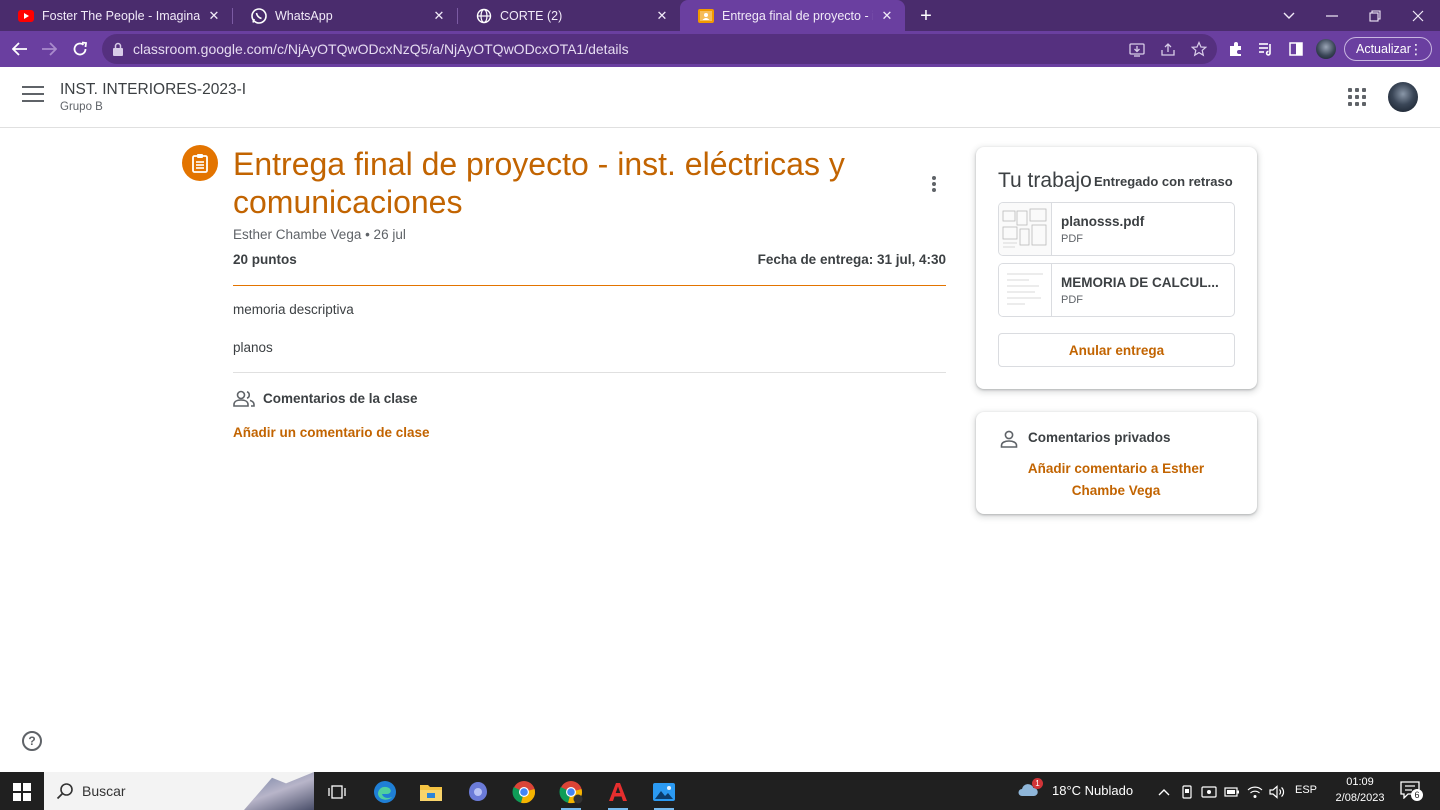 The width and height of the screenshot is (1440, 810). What do you see at coordinates (1116, 480) in the screenshot?
I see `add-private-comment-link: Añadir comentario a Esther Chambe Vega` at bounding box center [1116, 480].